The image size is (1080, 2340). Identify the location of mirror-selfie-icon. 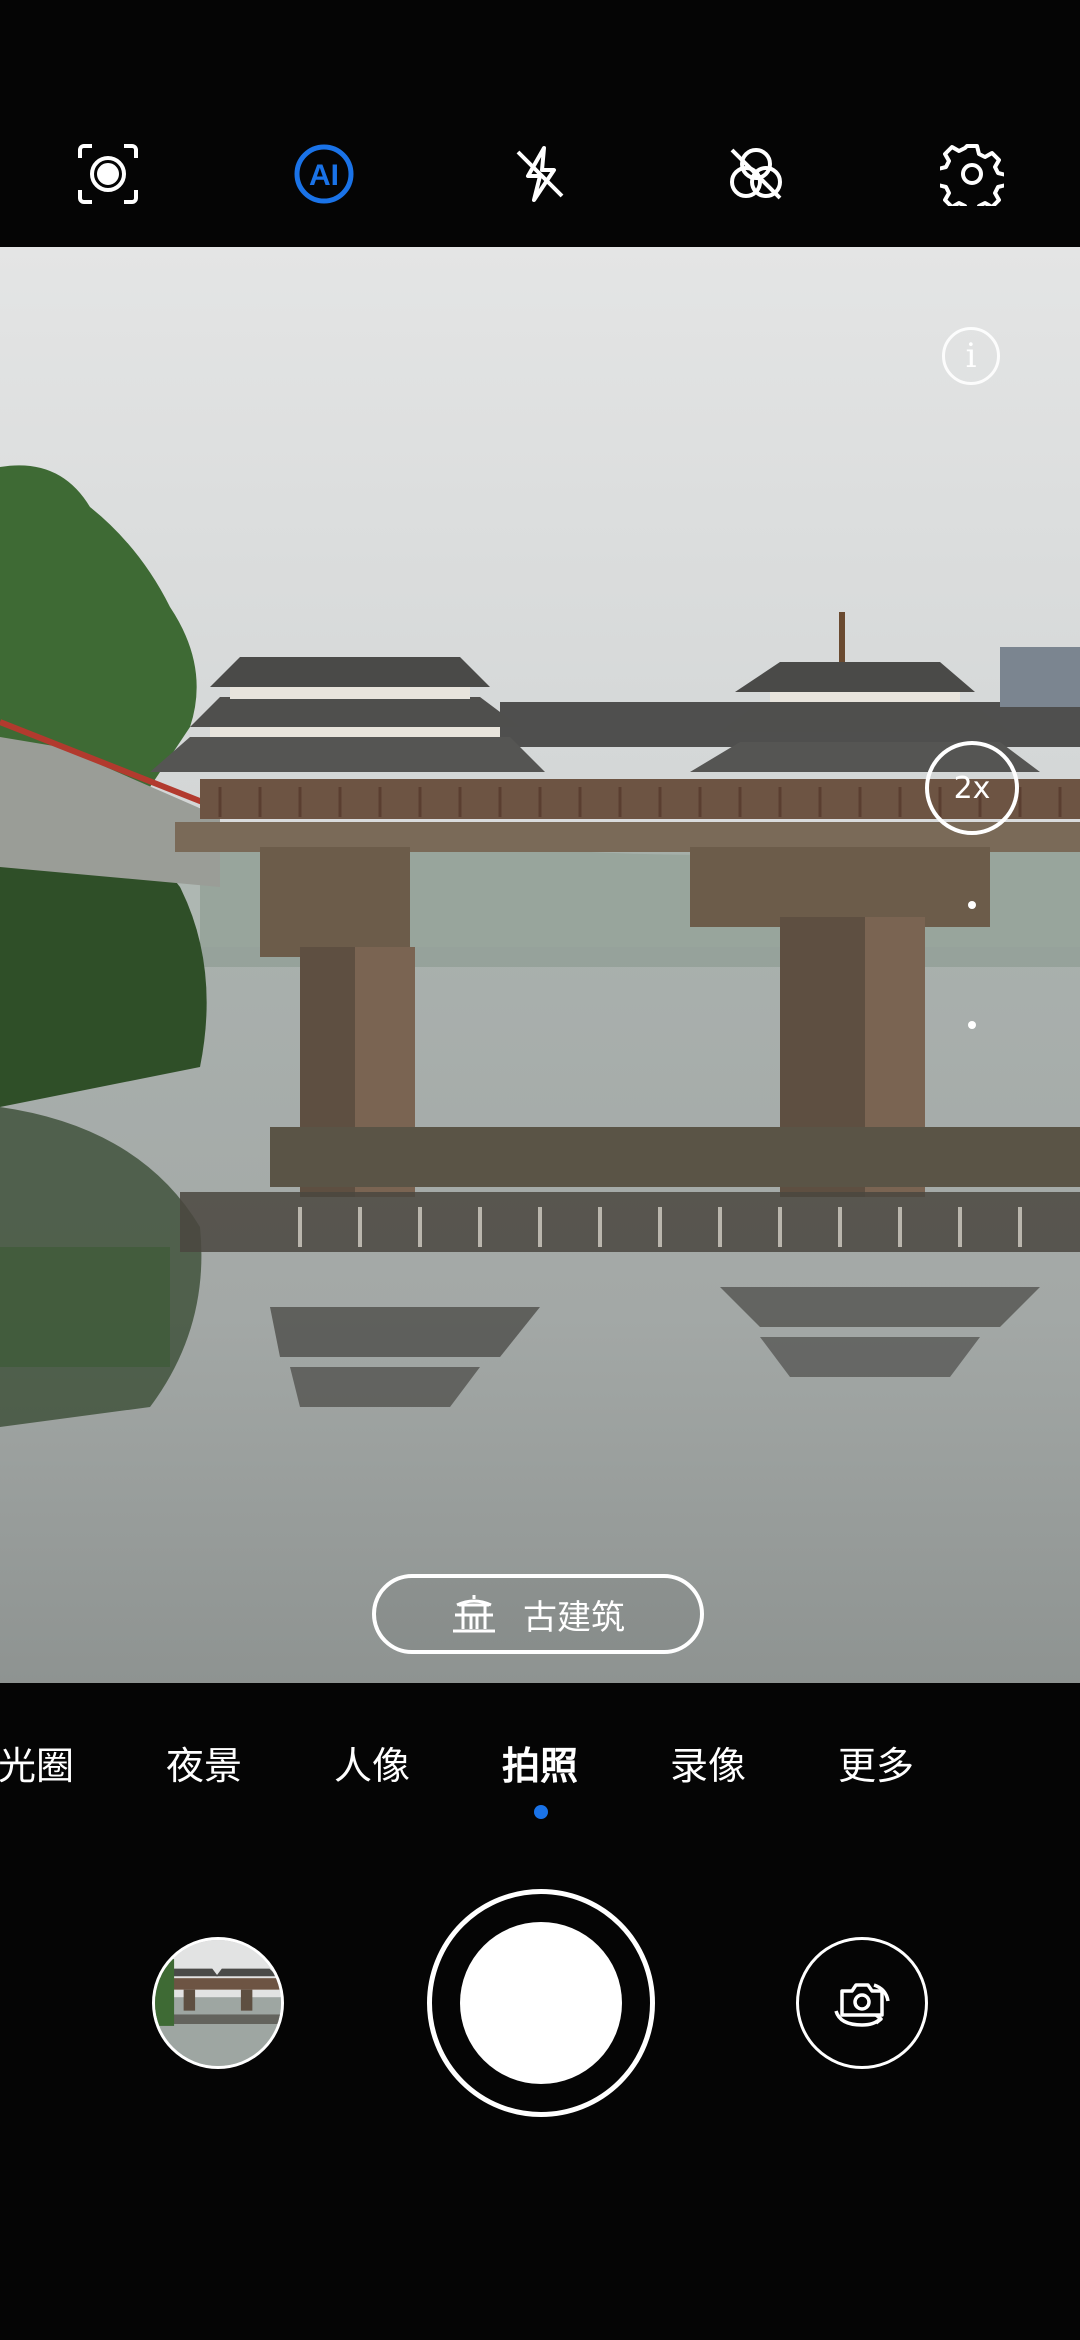
(108, 174).